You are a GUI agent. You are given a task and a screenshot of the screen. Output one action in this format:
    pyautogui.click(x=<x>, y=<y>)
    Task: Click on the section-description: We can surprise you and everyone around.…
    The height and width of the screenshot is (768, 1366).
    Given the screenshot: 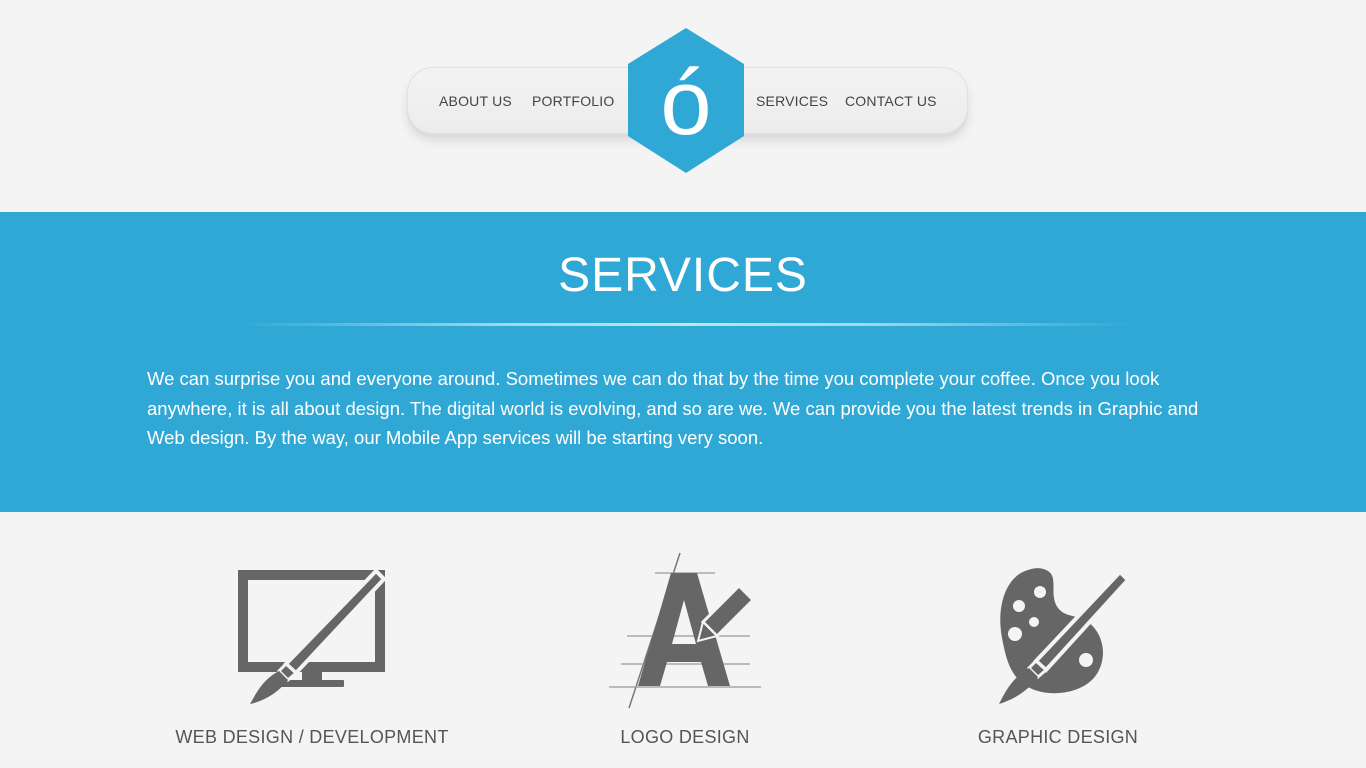 What is the action you would take?
    pyautogui.click(x=673, y=408)
    